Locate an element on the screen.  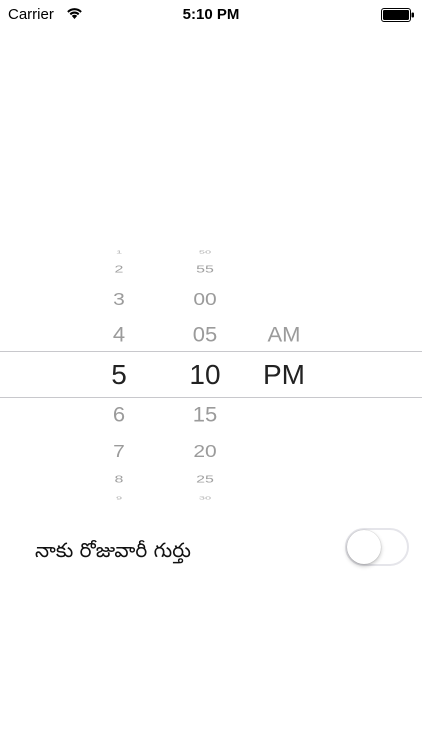
status-time: 5:10 PM is located at coordinates (211, 14).